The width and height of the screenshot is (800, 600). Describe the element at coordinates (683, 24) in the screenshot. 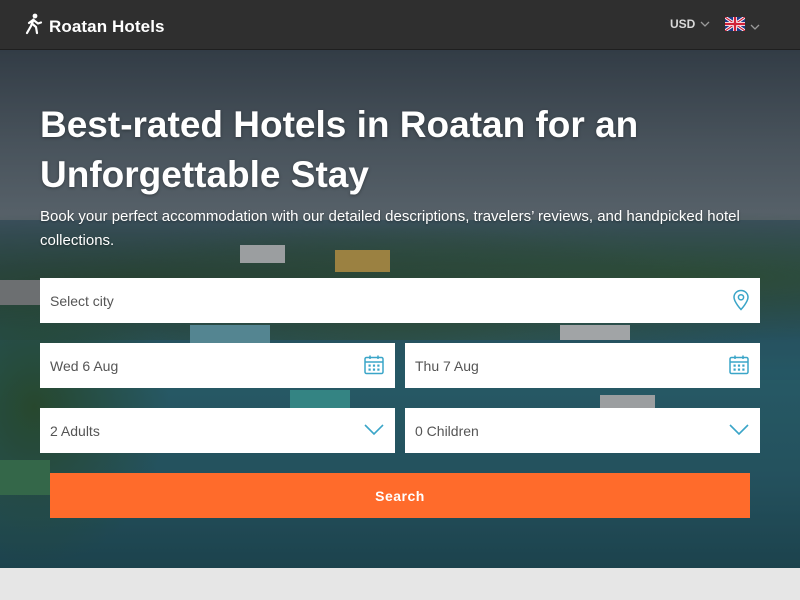

I see `currency-label: USD` at that location.